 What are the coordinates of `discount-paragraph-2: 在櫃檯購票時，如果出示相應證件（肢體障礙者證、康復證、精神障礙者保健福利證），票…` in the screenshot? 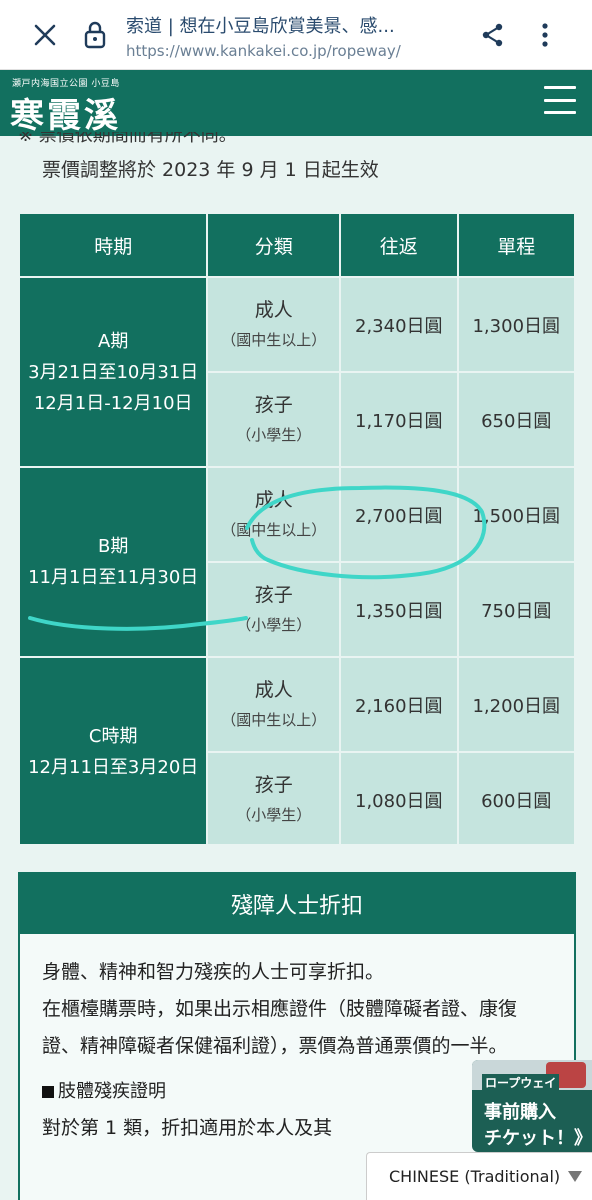 It's located at (280, 1027).